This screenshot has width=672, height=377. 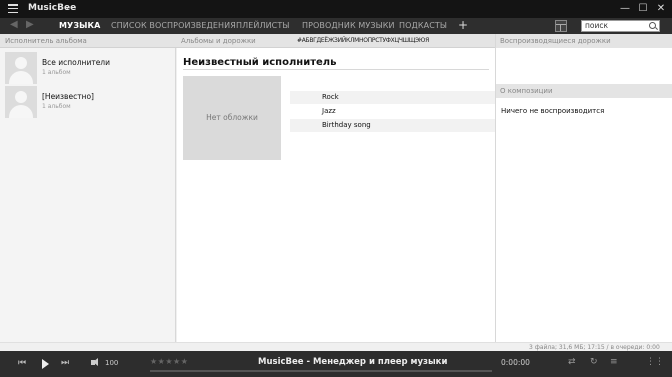 I want to click on now-playing-queue-header: Воспроизводящиеся дорожки, so click(x=584, y=41).